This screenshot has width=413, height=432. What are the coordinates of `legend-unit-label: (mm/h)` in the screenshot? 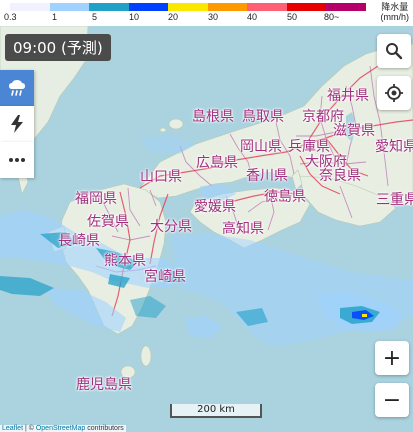 It's located at (395, 17).